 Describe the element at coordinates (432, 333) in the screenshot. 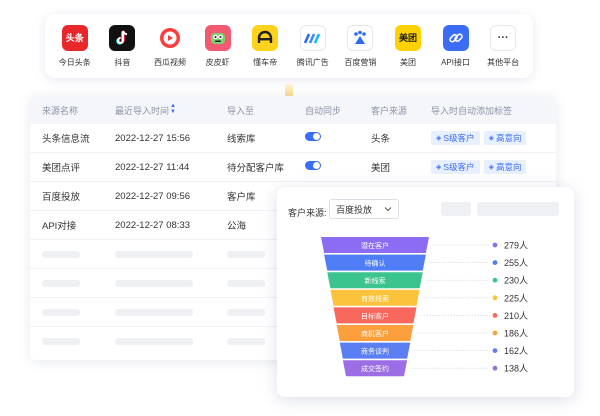

I see `funnel-stage: 商机客户 186人` at that location.